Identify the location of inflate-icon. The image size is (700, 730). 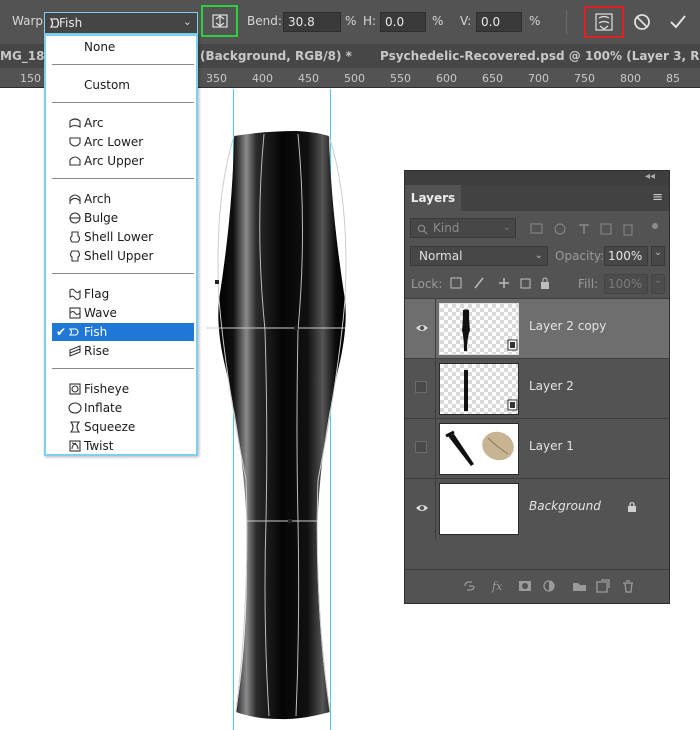
(75, 408).